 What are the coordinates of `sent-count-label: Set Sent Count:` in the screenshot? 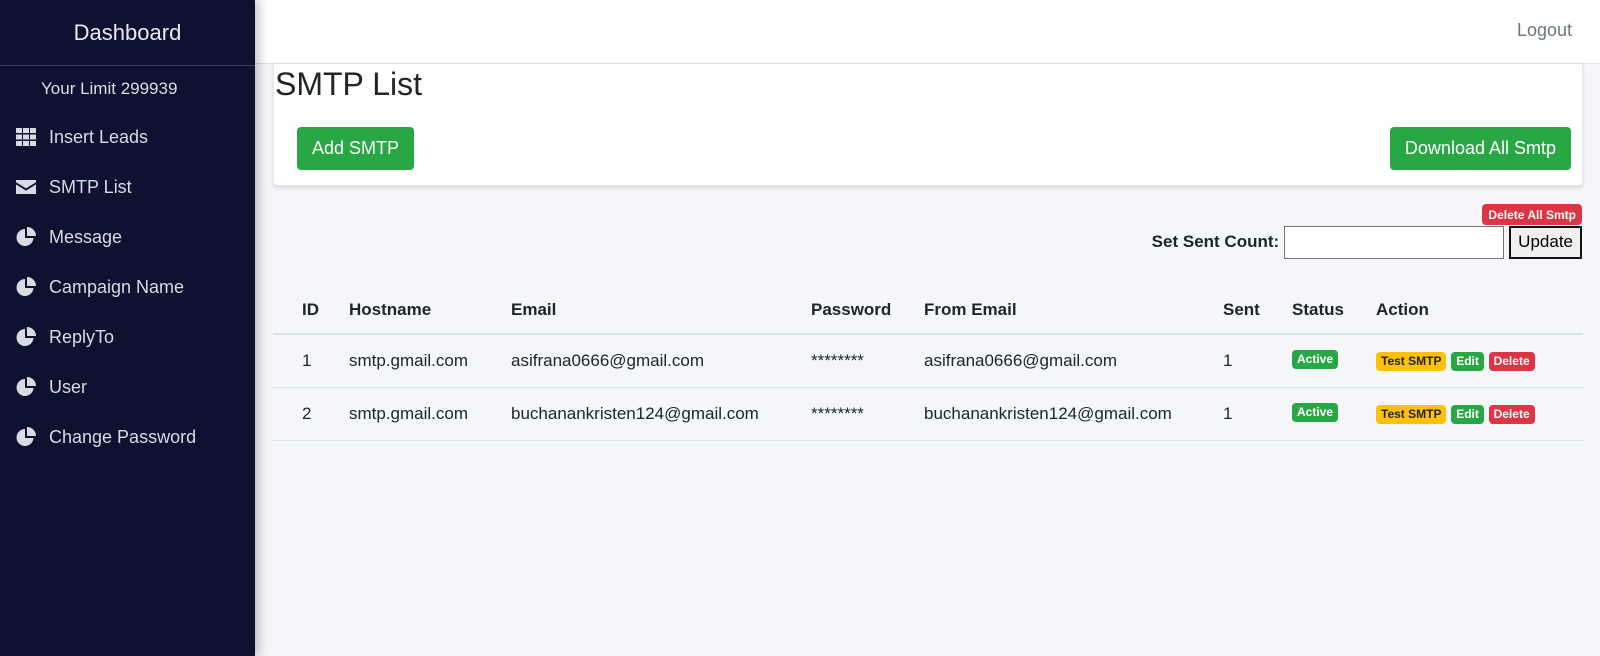 It's located at (1215, 241).